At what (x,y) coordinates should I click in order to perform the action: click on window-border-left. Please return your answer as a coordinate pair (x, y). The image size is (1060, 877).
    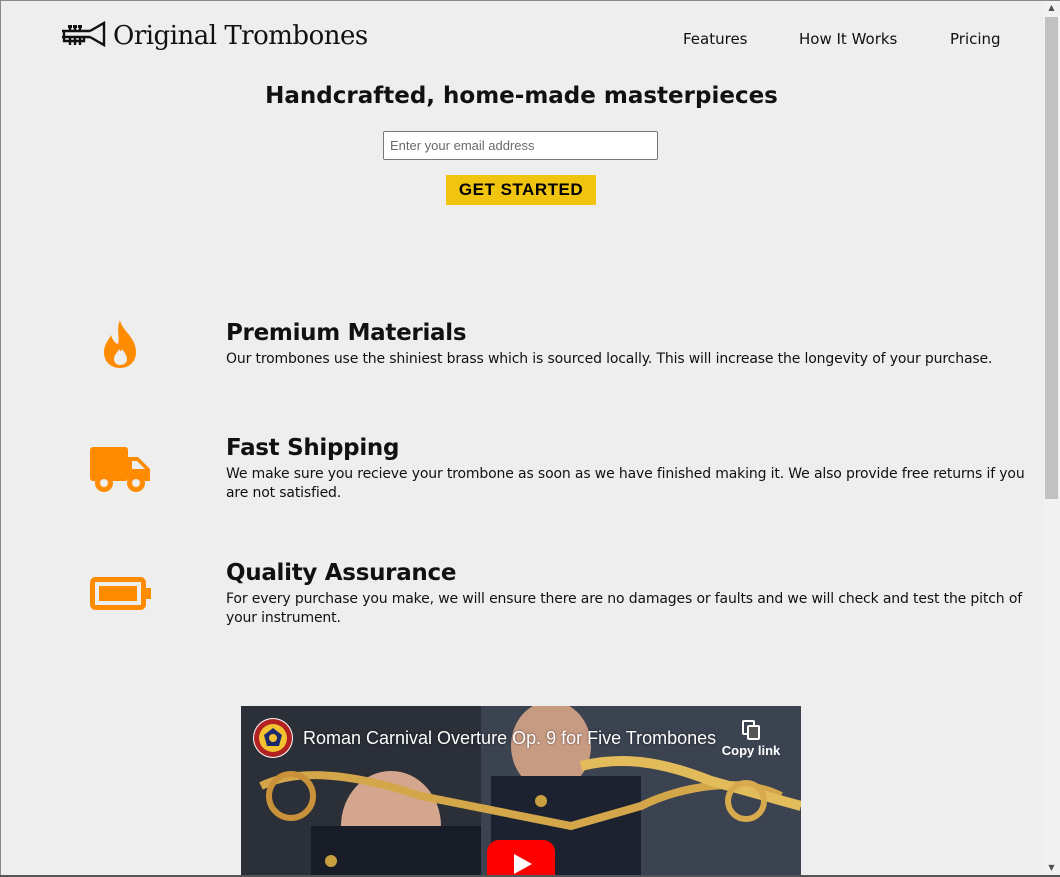
    Looking at the image, I should click on (0, 438).